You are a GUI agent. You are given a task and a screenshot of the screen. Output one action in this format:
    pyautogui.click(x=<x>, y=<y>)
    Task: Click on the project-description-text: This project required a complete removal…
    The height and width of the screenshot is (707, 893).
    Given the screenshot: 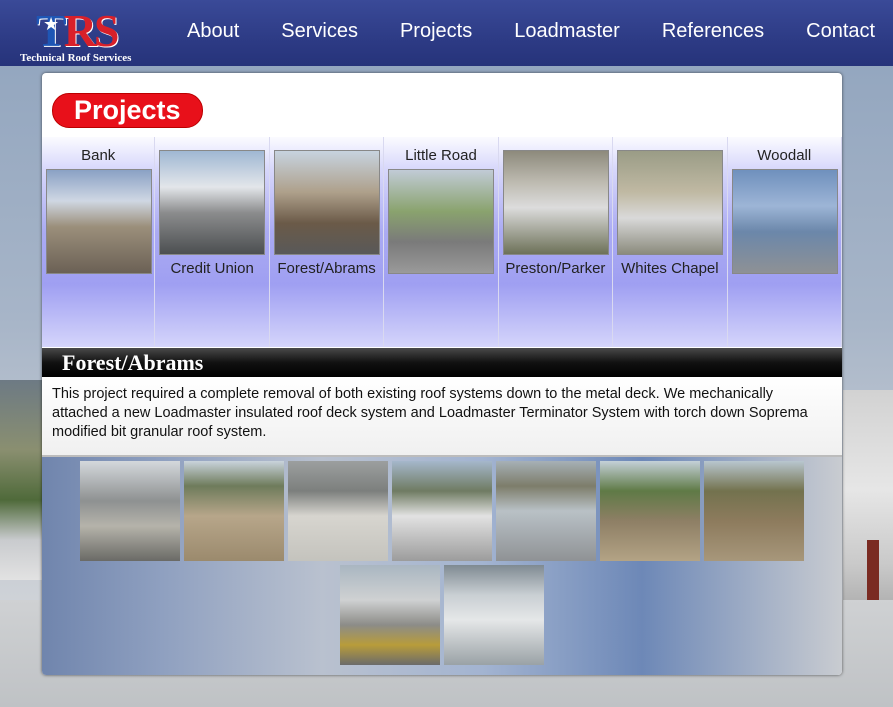 What is the action you would take?
    pyautogui.click(x=430, y=413)
    